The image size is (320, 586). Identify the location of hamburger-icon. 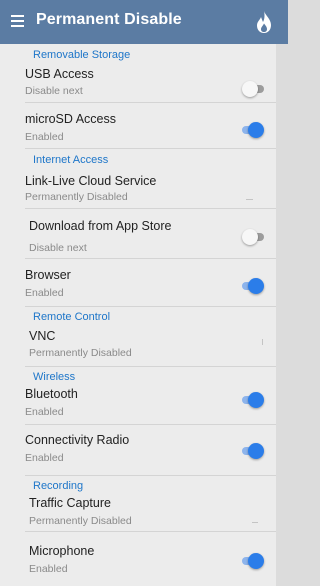
(17, 21).